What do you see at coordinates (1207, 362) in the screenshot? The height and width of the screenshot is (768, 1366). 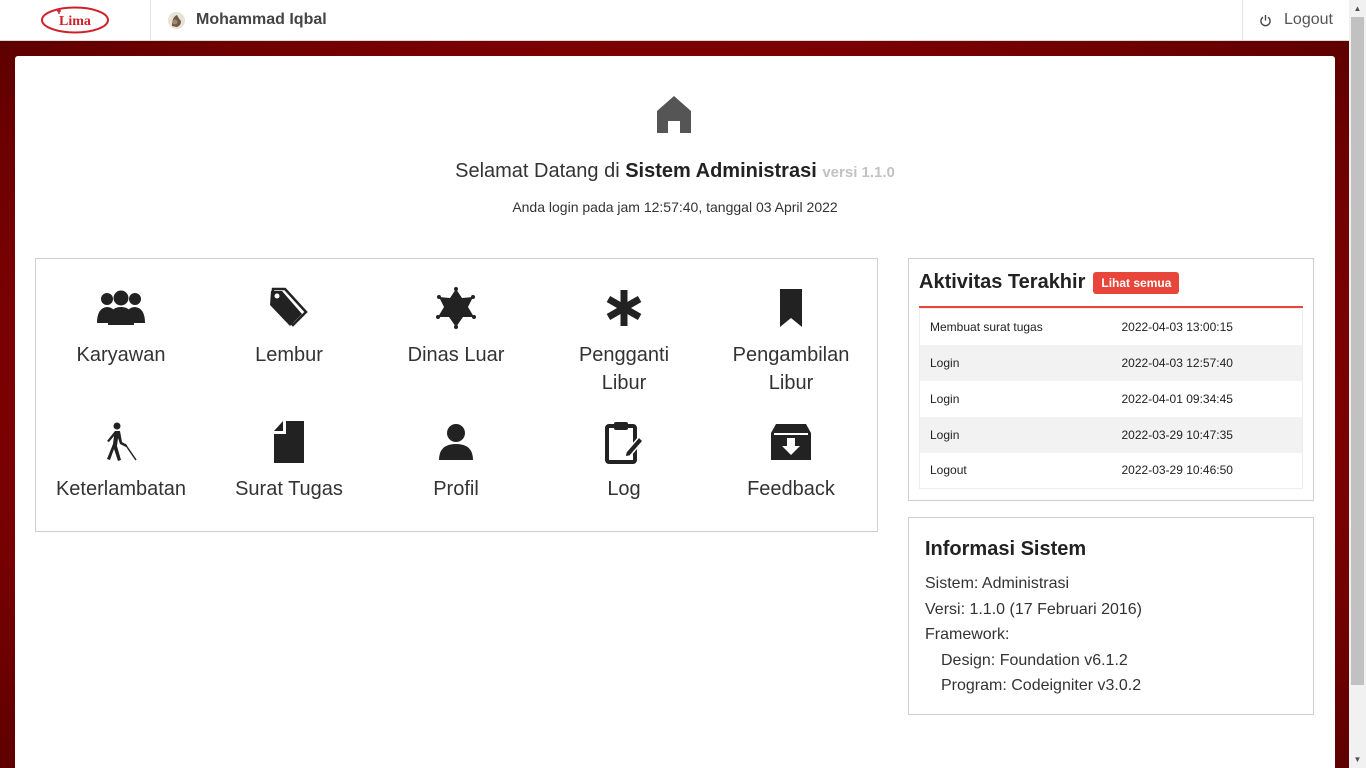 I see `activity-time: 2022-04-03 12:57:40` at bounding box center [1207, 362].